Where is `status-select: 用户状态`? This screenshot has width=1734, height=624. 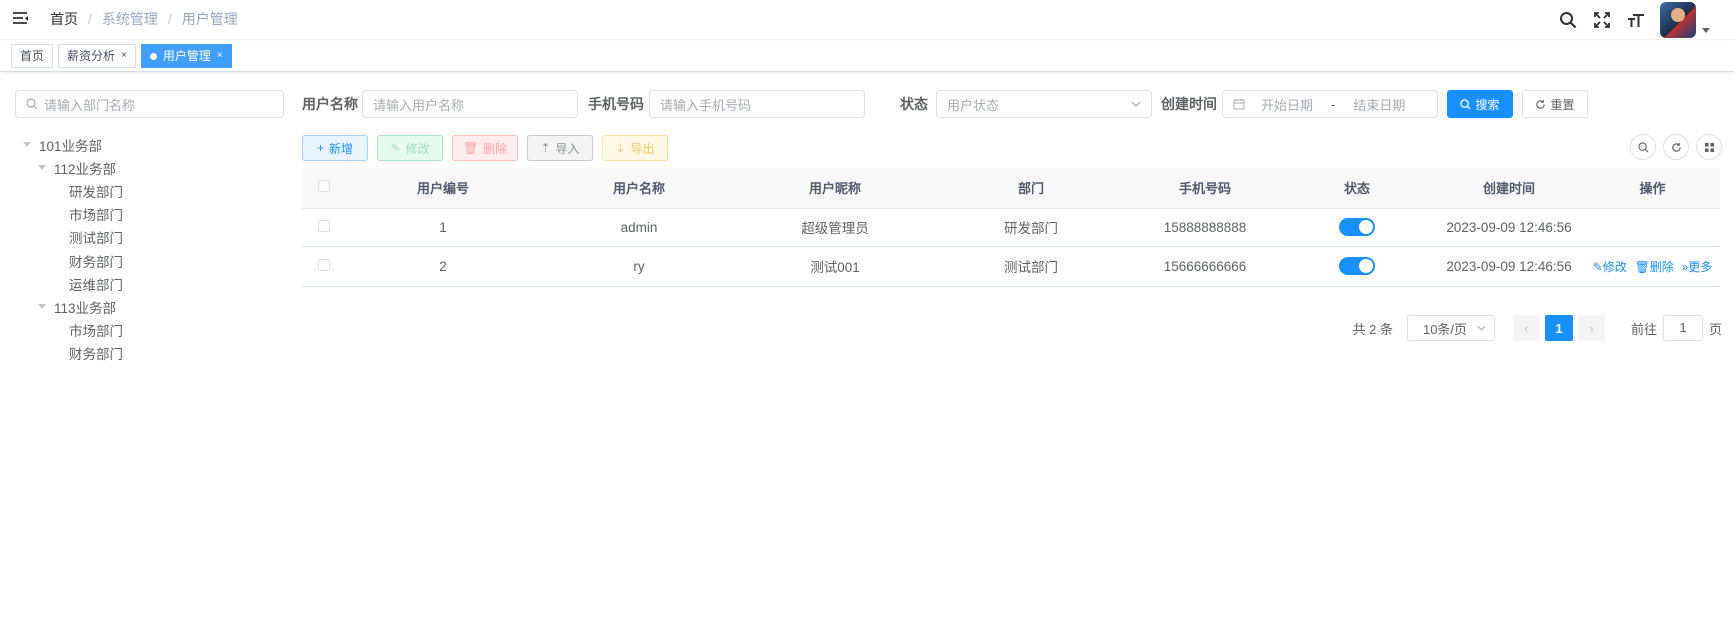 status-select: 用户状态 is located at coordinates (1044, 104).